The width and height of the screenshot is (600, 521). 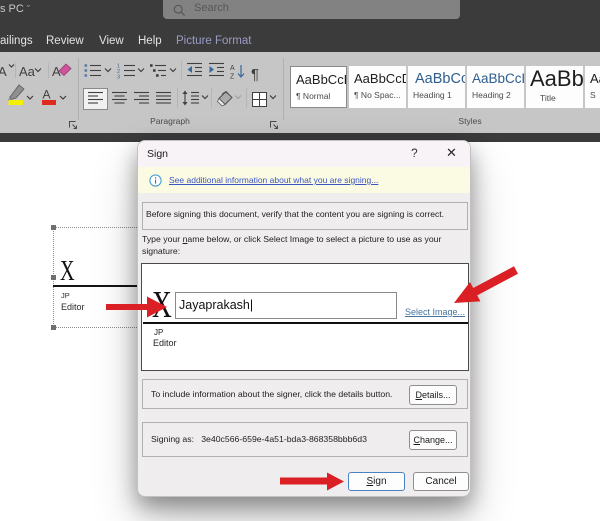 I want to click on svg-text: 3, so click(x=118, y=78).